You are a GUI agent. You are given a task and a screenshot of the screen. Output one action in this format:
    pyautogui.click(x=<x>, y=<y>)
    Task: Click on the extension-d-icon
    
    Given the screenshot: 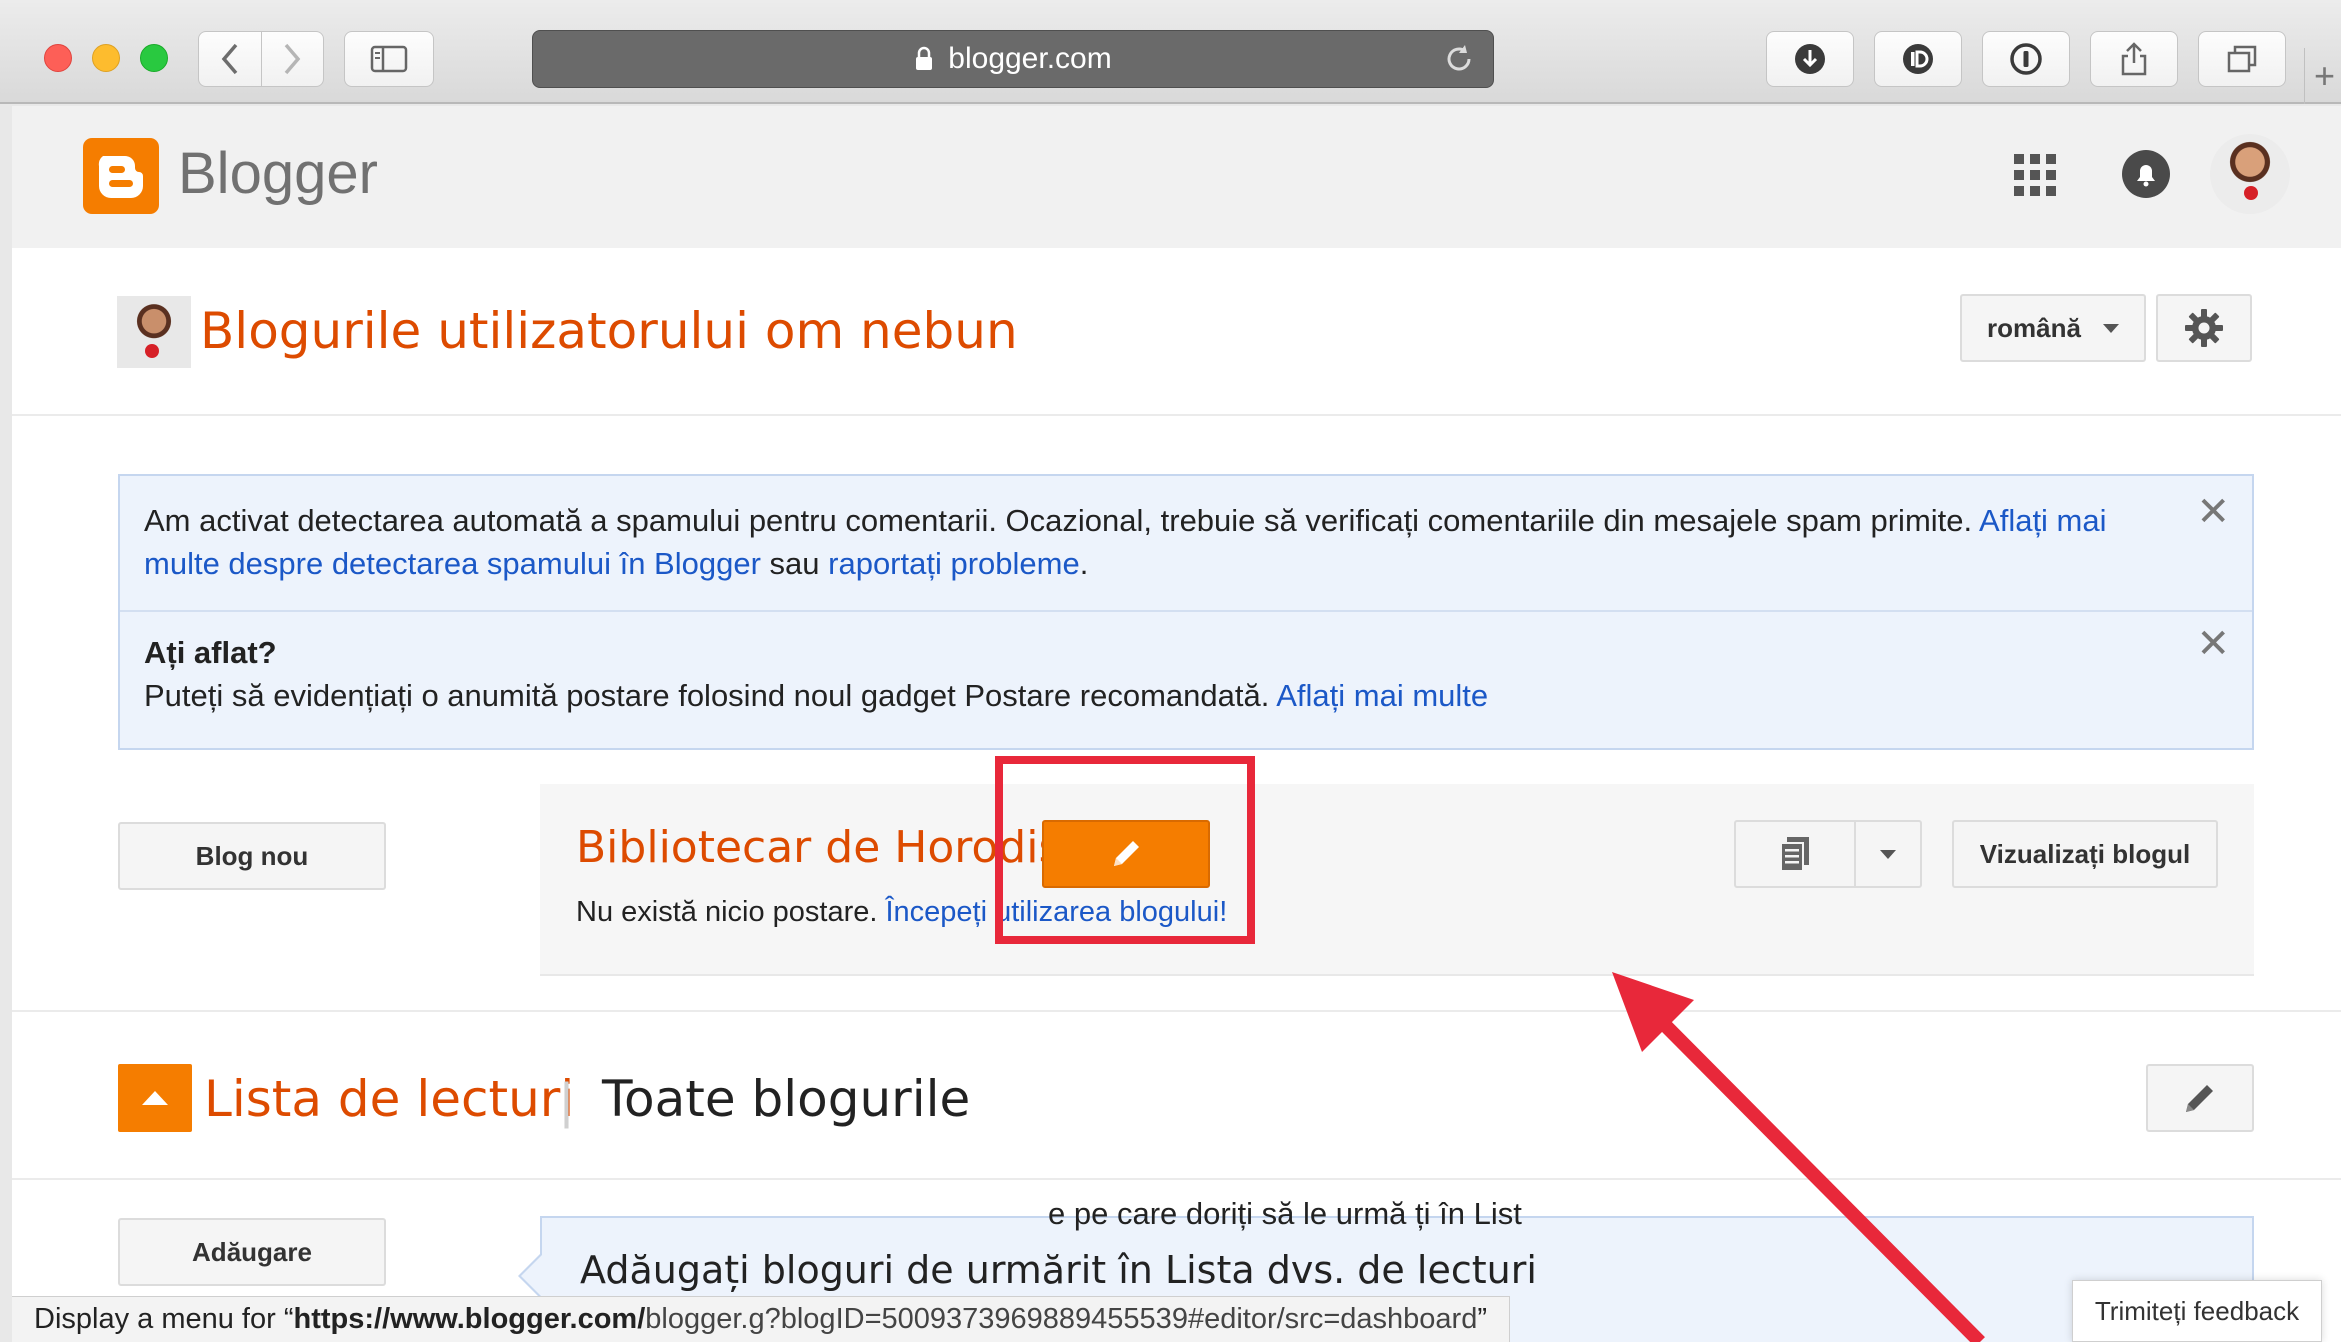 What is the action you would take?
    pyautogui.click(x=1918, y=59)
    